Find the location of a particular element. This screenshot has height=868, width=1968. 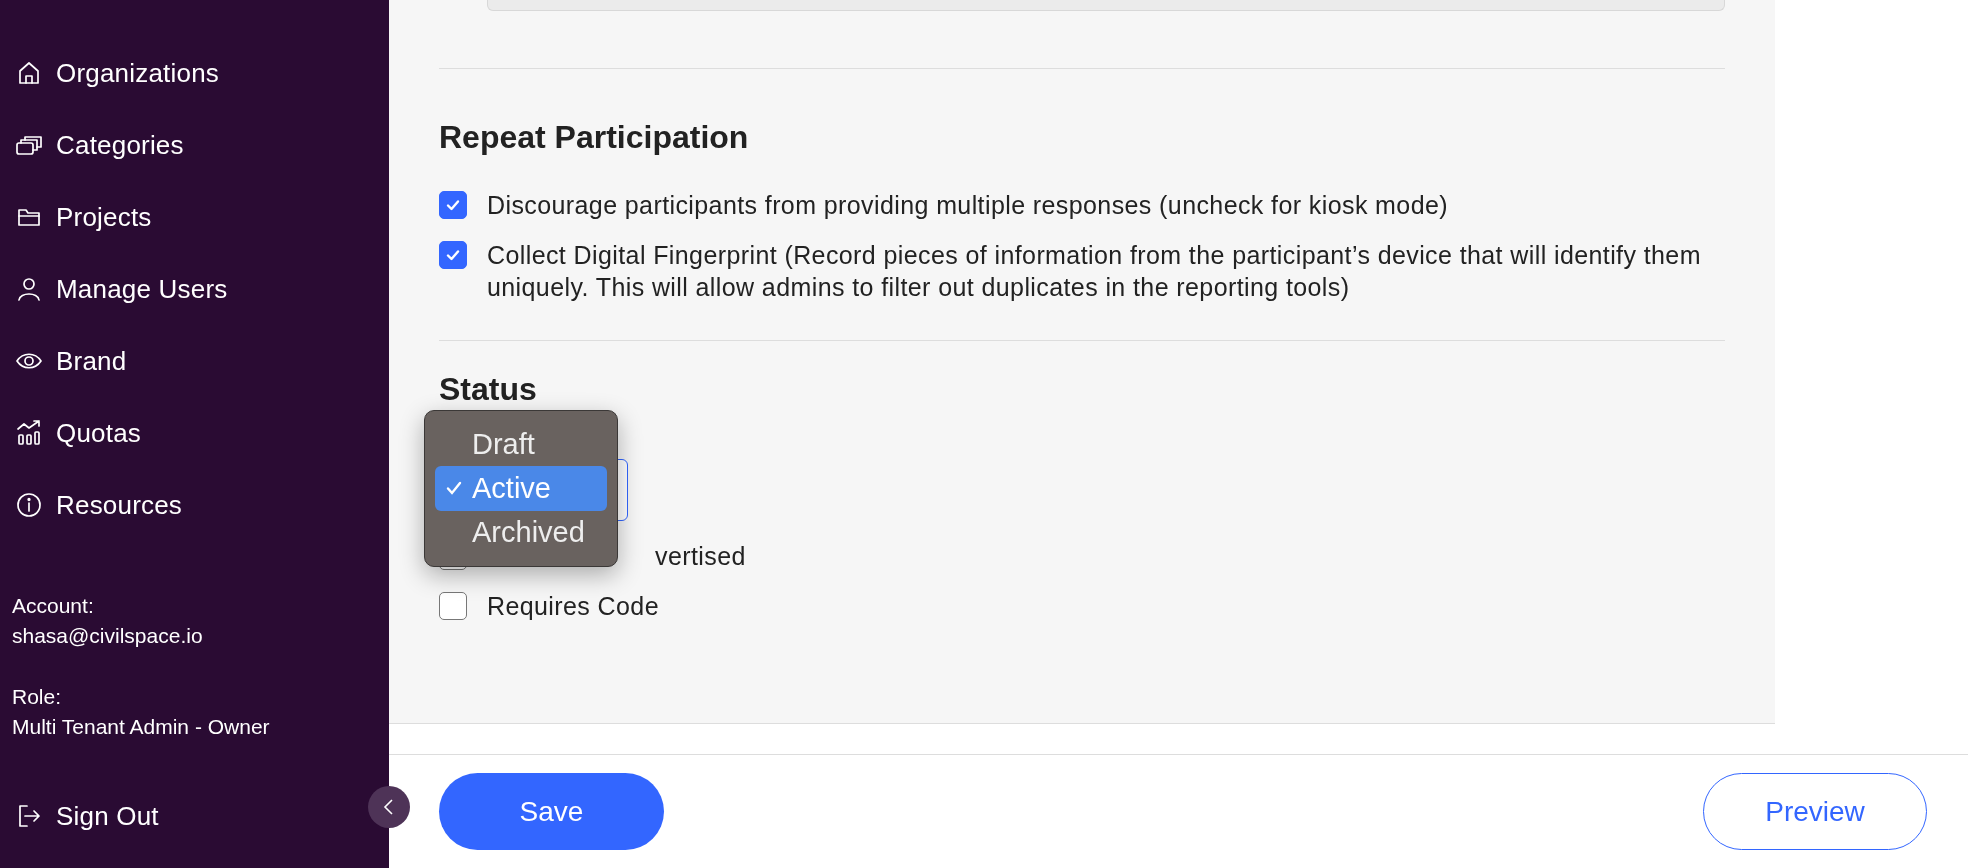

section-heading: Status is located at coordinates (488, 389).